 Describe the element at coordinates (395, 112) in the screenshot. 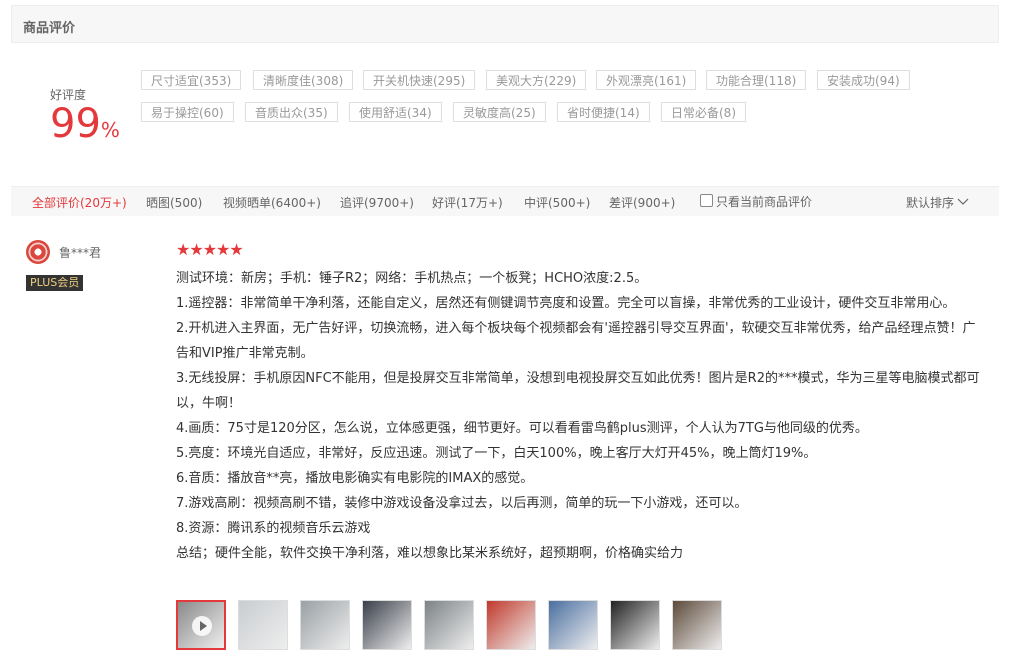

I see `tag: 使用舒适(34)` at that location.